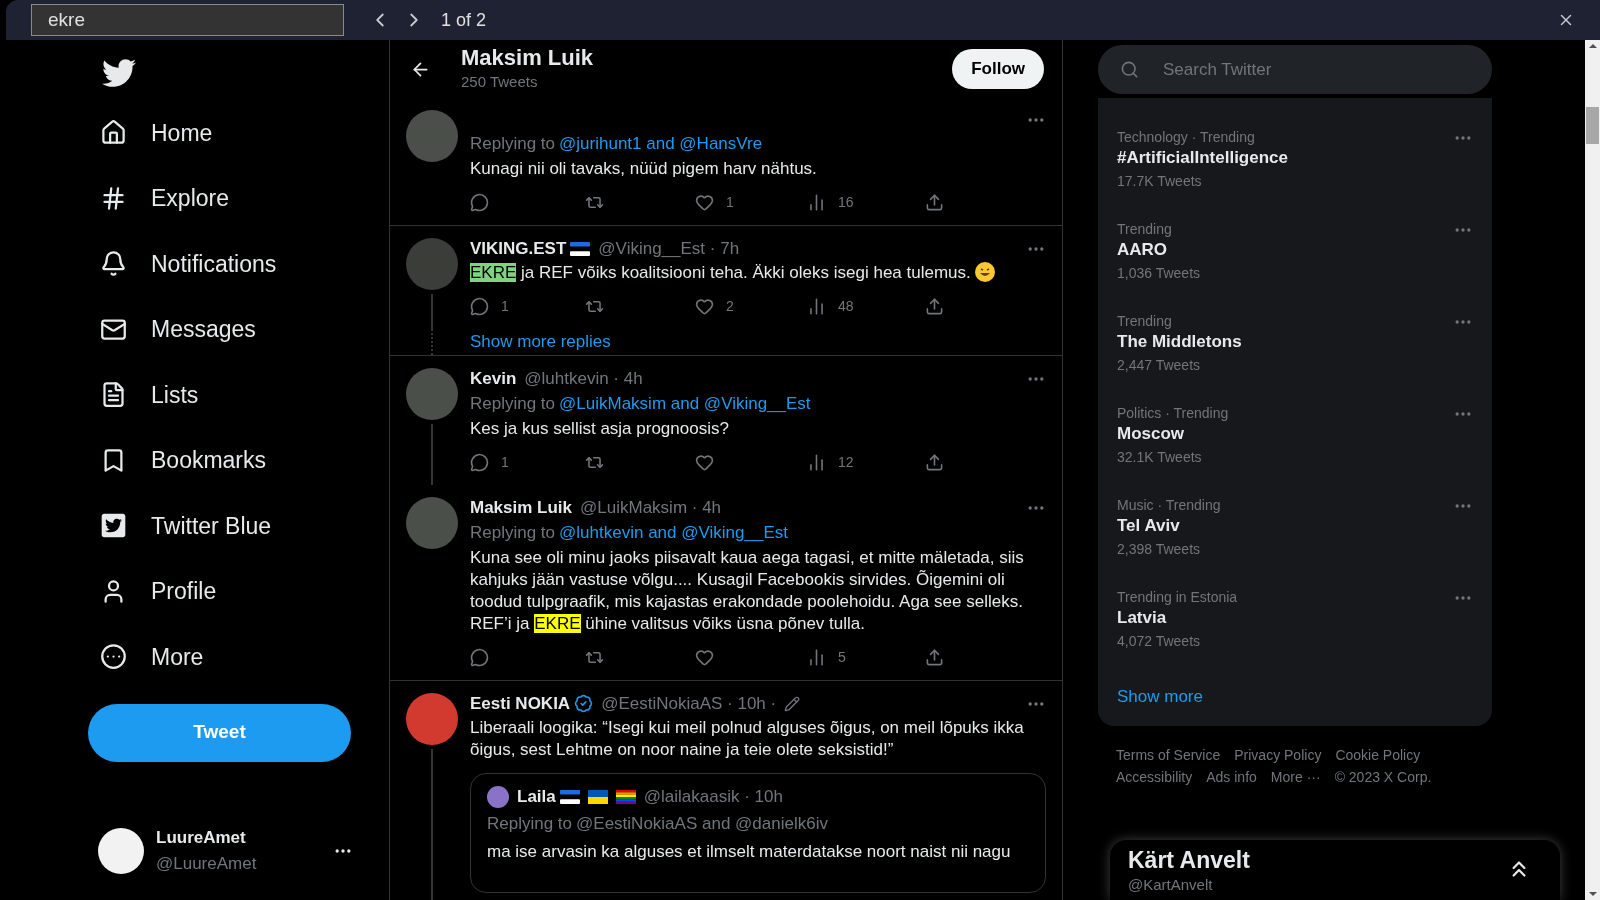 Image resolution: width=1600 pixels, height=900 pixels. What do you see at coordinates (702, 823) in the screenshot?
I see `reply-link: @EestiNokiaAS and @danielk6iv` at bounding box center [702, 823].